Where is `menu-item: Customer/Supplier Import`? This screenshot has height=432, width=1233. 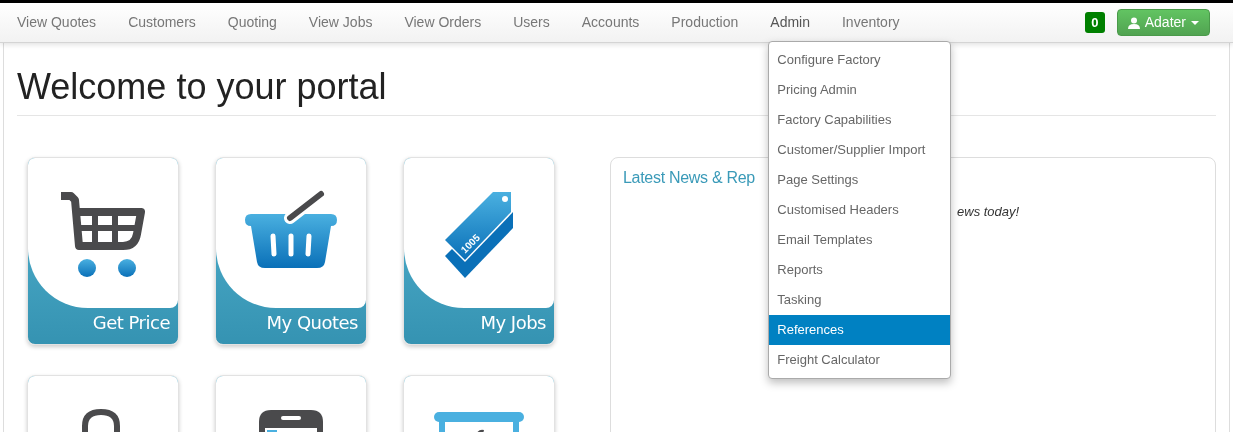
menu-item: Customer/Supplier Import is located at coordinates (860, 150).